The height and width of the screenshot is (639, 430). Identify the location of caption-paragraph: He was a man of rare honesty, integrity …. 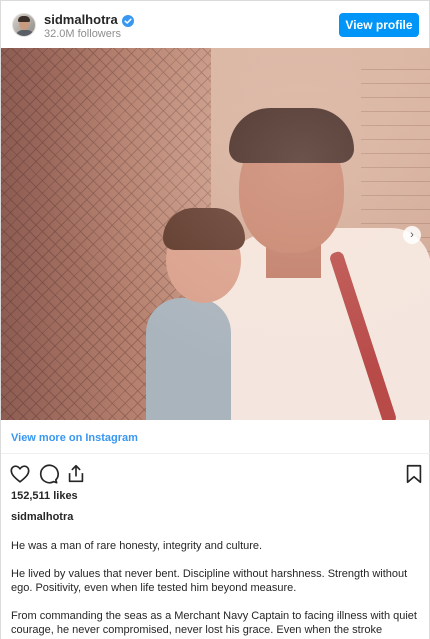
(137, 546).